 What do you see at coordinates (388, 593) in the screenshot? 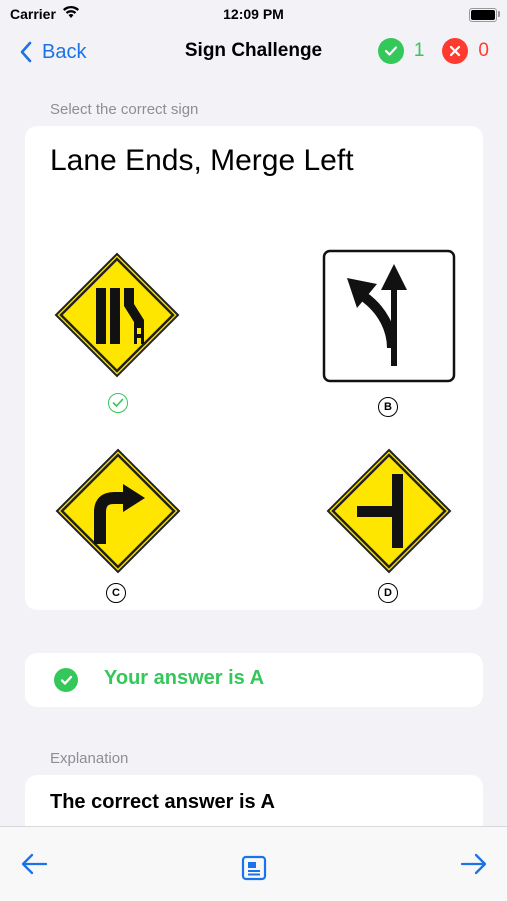
I see `option-d-letter-badge: D` at bounding box center [388, 593].